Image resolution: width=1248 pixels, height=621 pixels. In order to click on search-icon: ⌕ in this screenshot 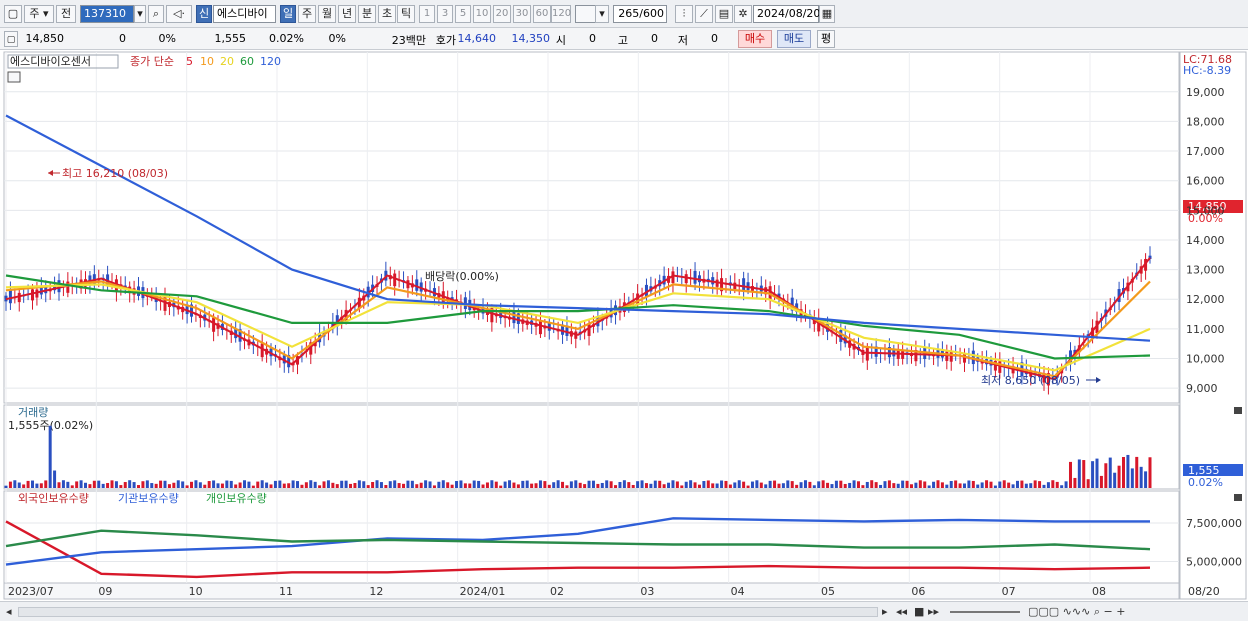, I will do `click(156, 14)`.